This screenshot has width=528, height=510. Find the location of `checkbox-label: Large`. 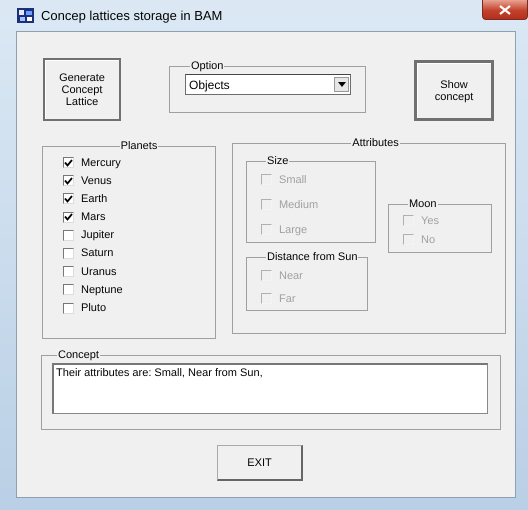

checkbox-label: Large is located at coordinates (293, 230).